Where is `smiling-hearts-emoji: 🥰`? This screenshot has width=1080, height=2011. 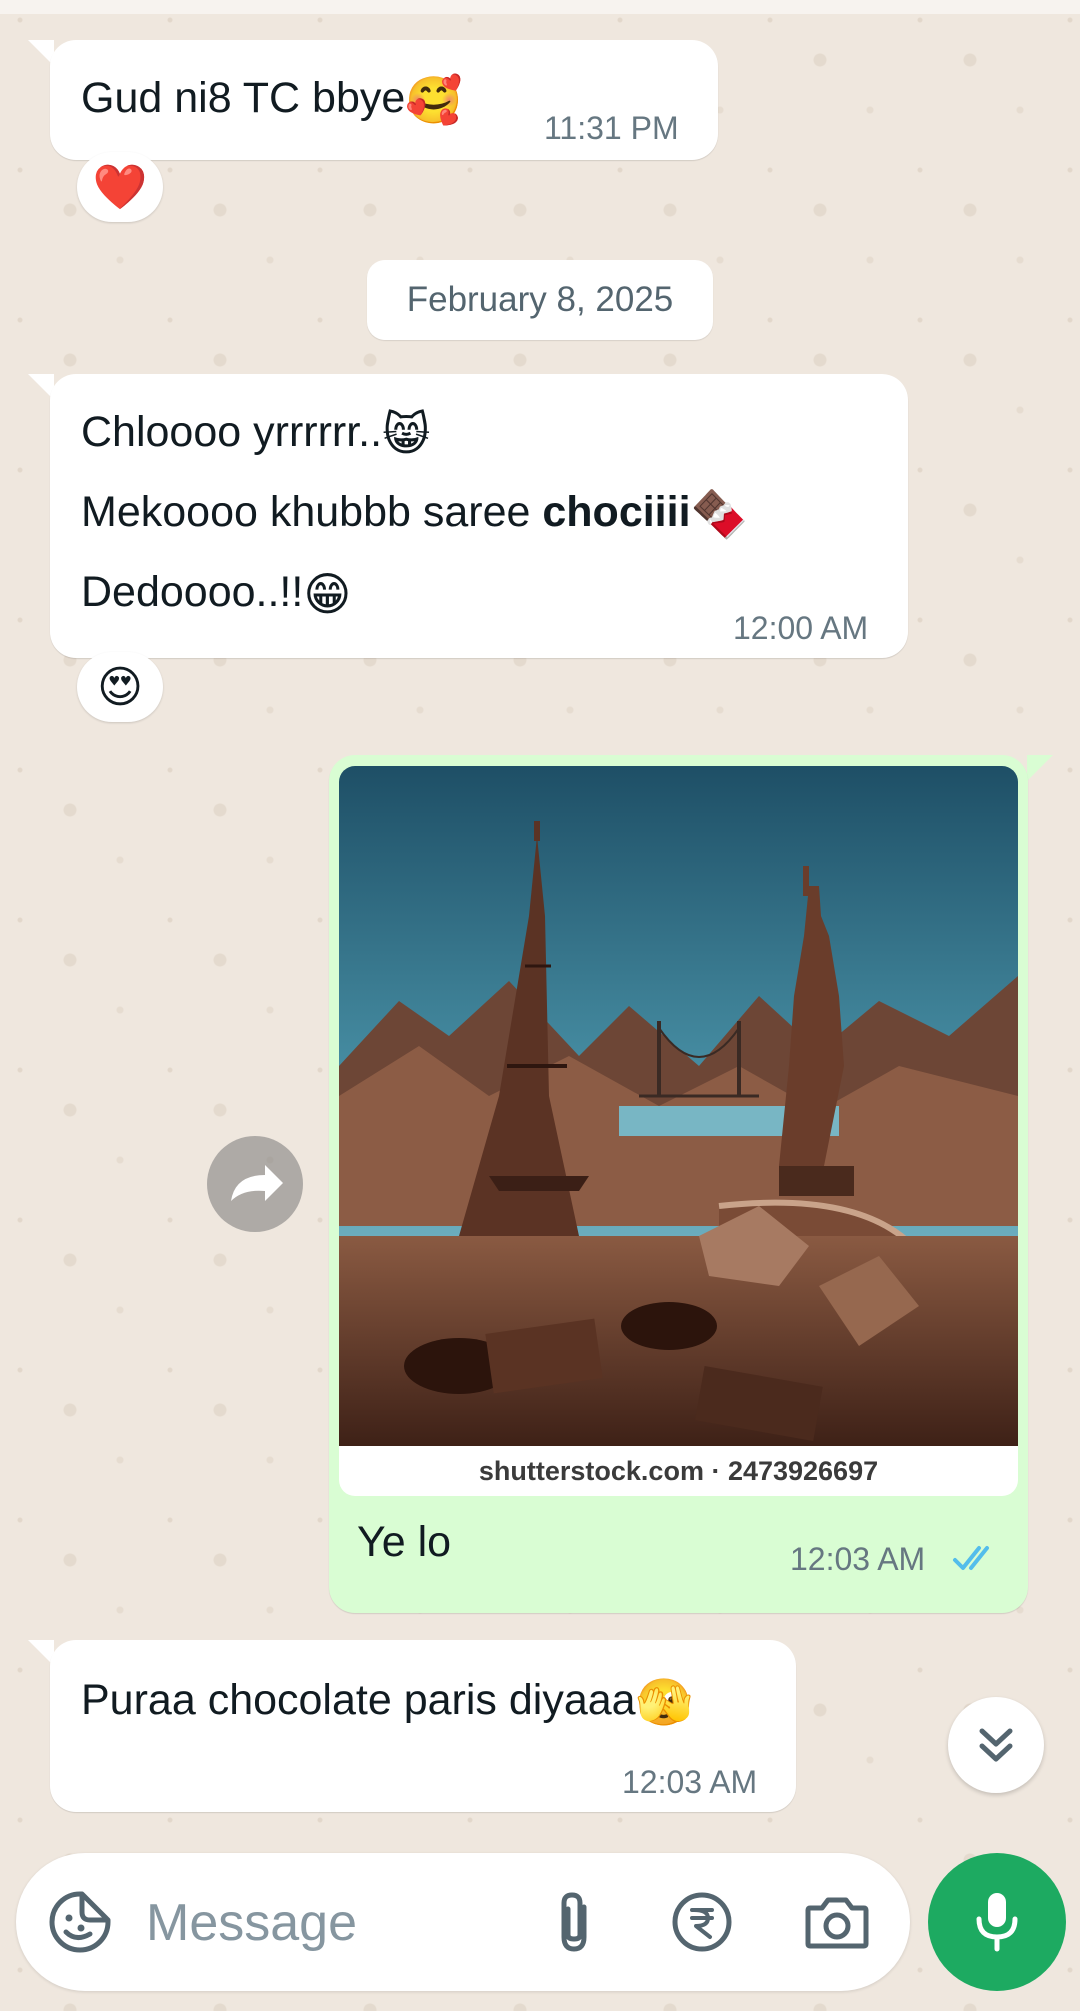 smiling-hearts-emoji: 🥰 is located at coordinates (434, 100).